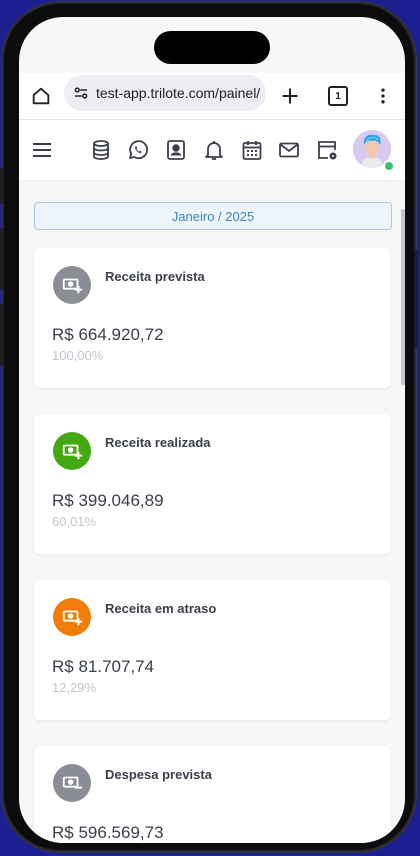  I want to click on database-icon, so click(101, 150).